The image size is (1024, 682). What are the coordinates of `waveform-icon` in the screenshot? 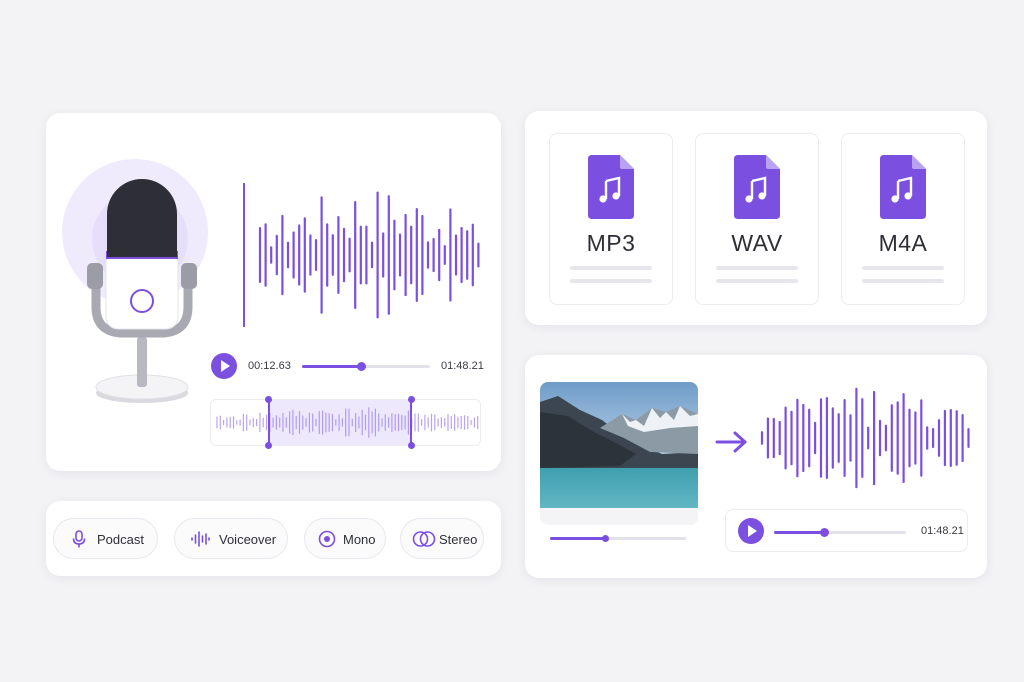 It's located at (200, 539).